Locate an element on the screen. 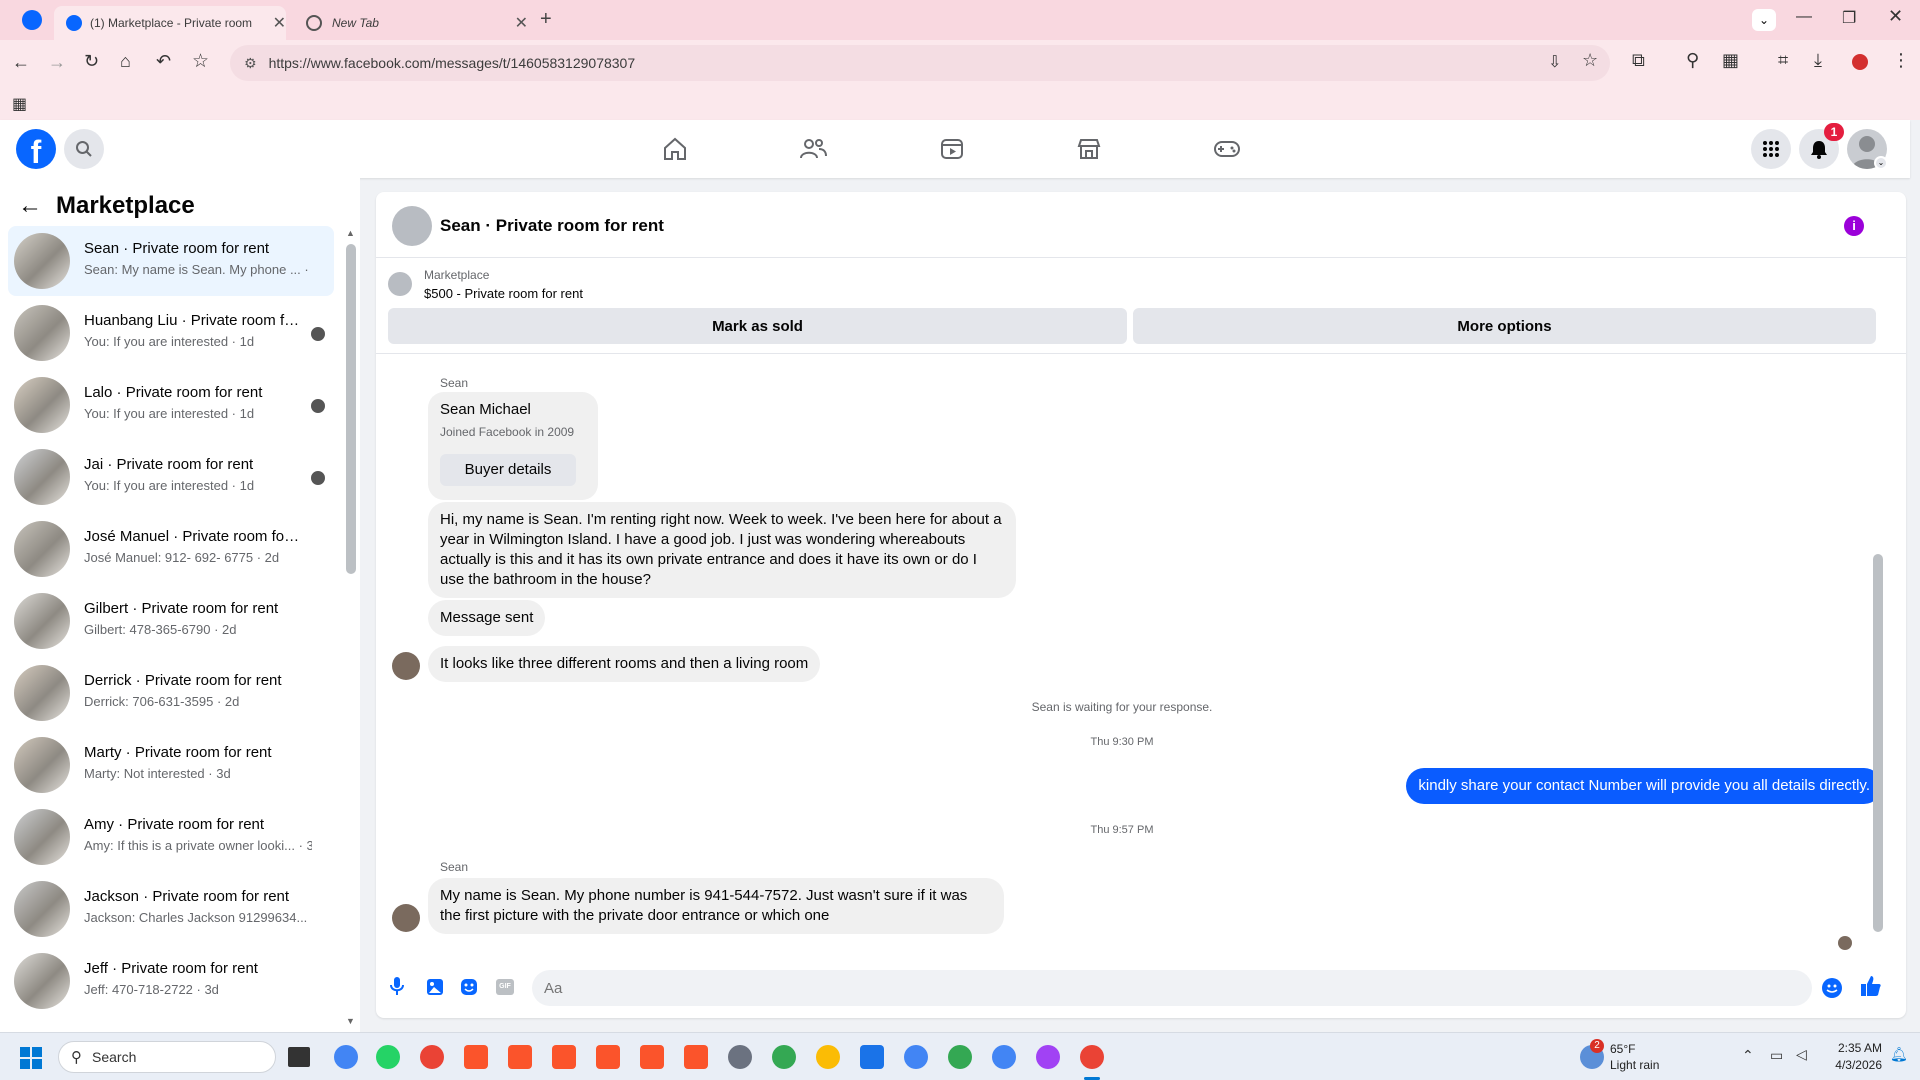 This screenshot has height=1080, width=1920. nav-gaming is located at coordinates (1227, 149).